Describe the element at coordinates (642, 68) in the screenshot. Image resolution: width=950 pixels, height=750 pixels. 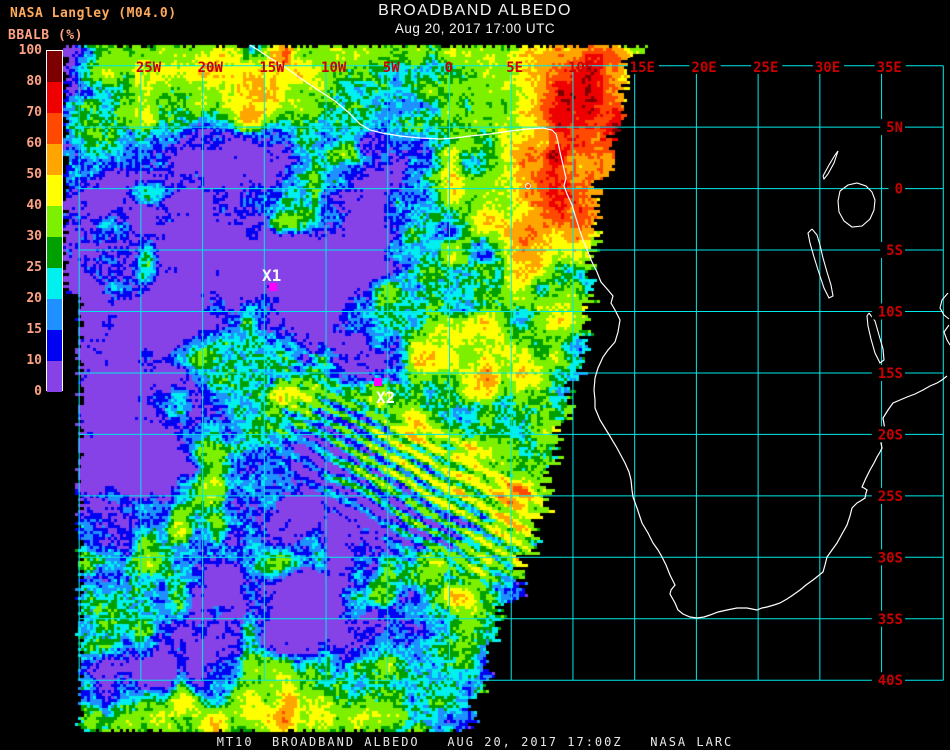
I see `lon-grid-label: 15E` at that location.